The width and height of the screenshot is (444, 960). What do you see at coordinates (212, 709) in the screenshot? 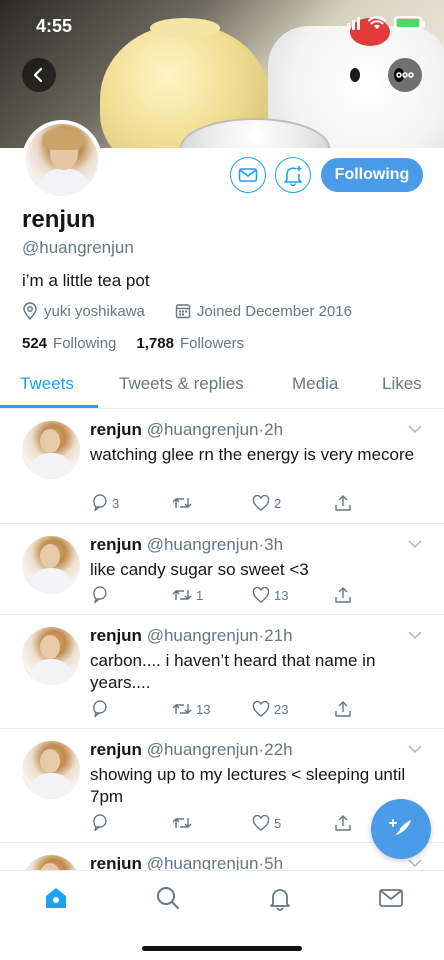
I see `retweet-button: 13` at bounding box center [212, 709].